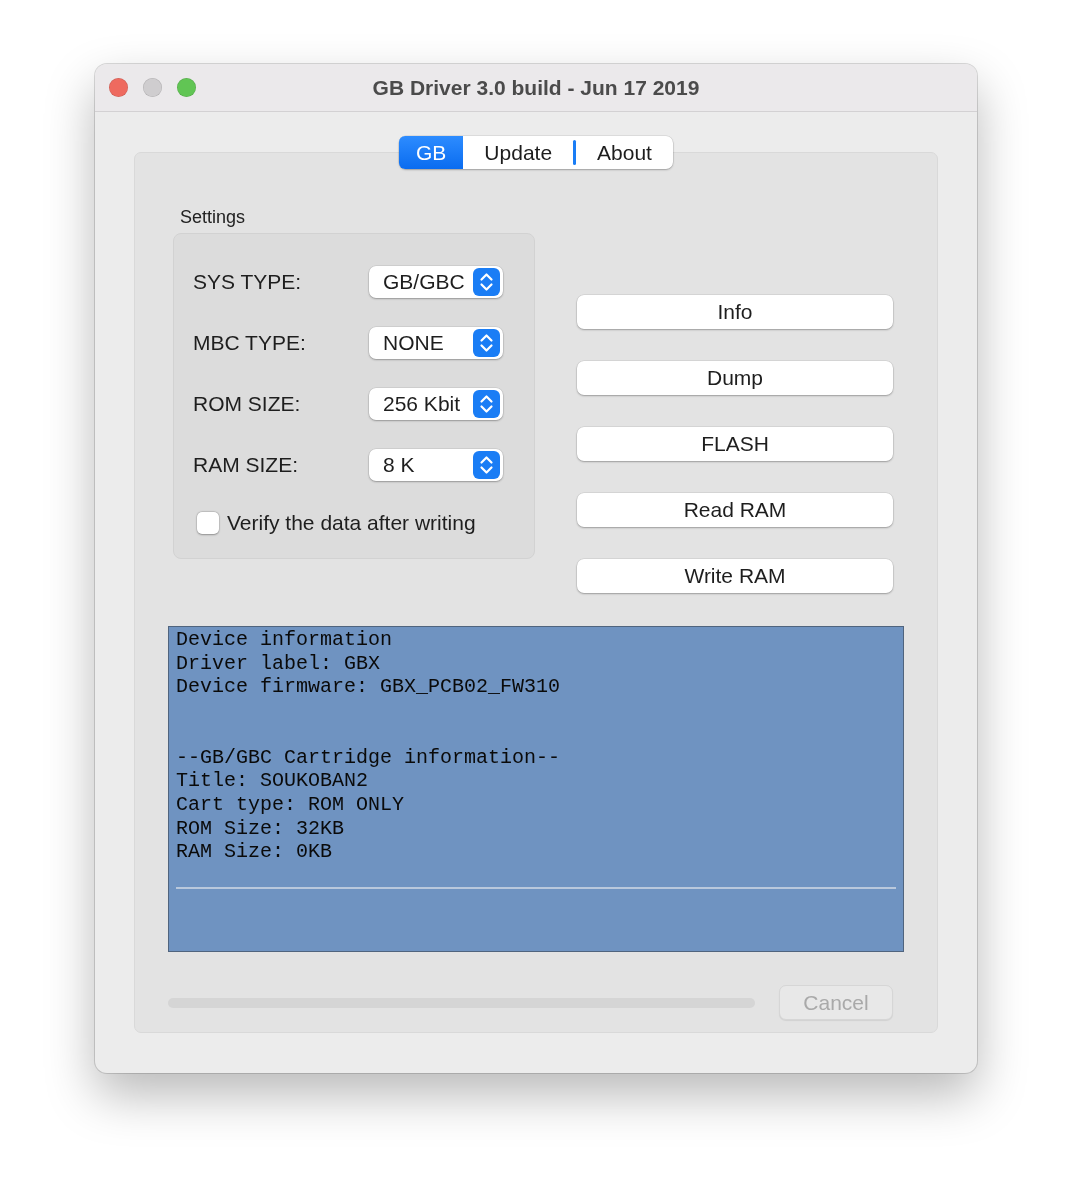 Image resolution: width=1072 pixels, height=1200 pixels. I want to click on log-line: --GB/GBC Cartridge information--, so click(369, 757).